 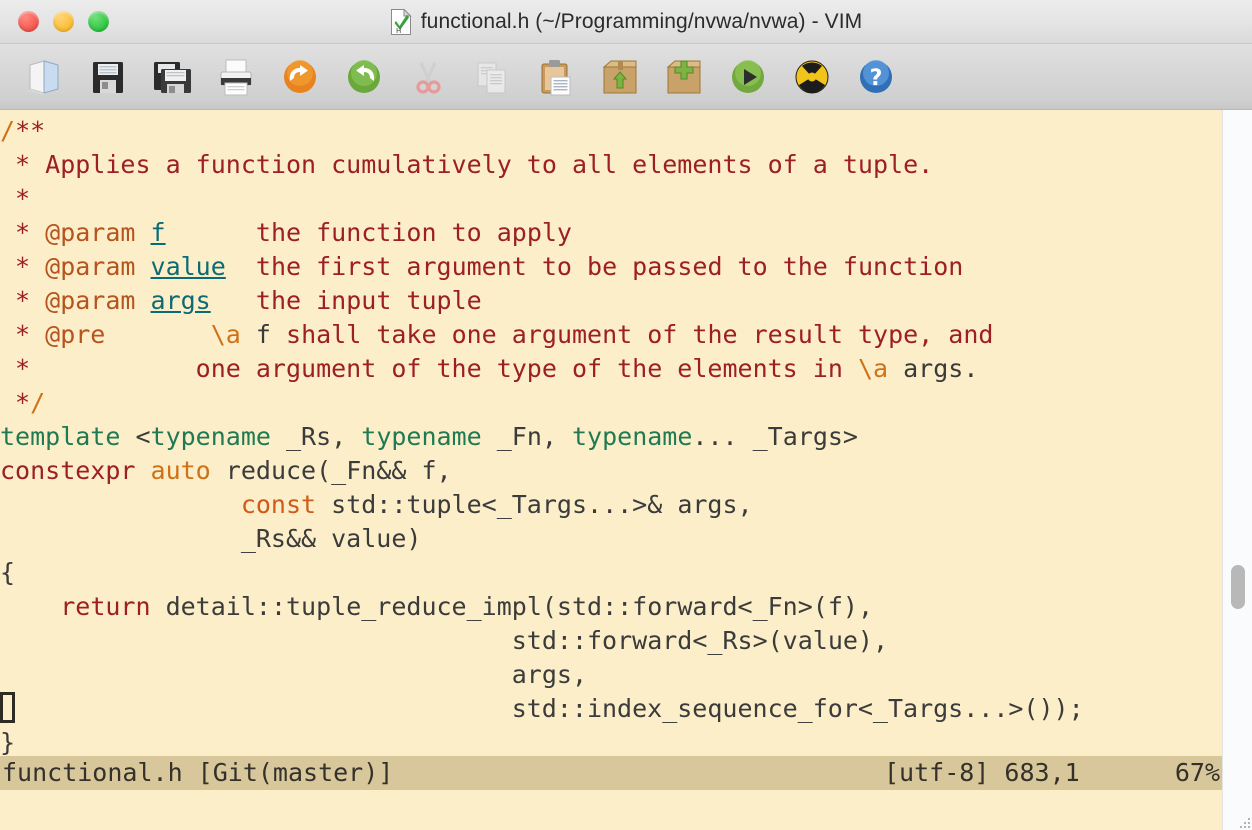 I want to click on toolbar: ?, so click(x=626, y=77).